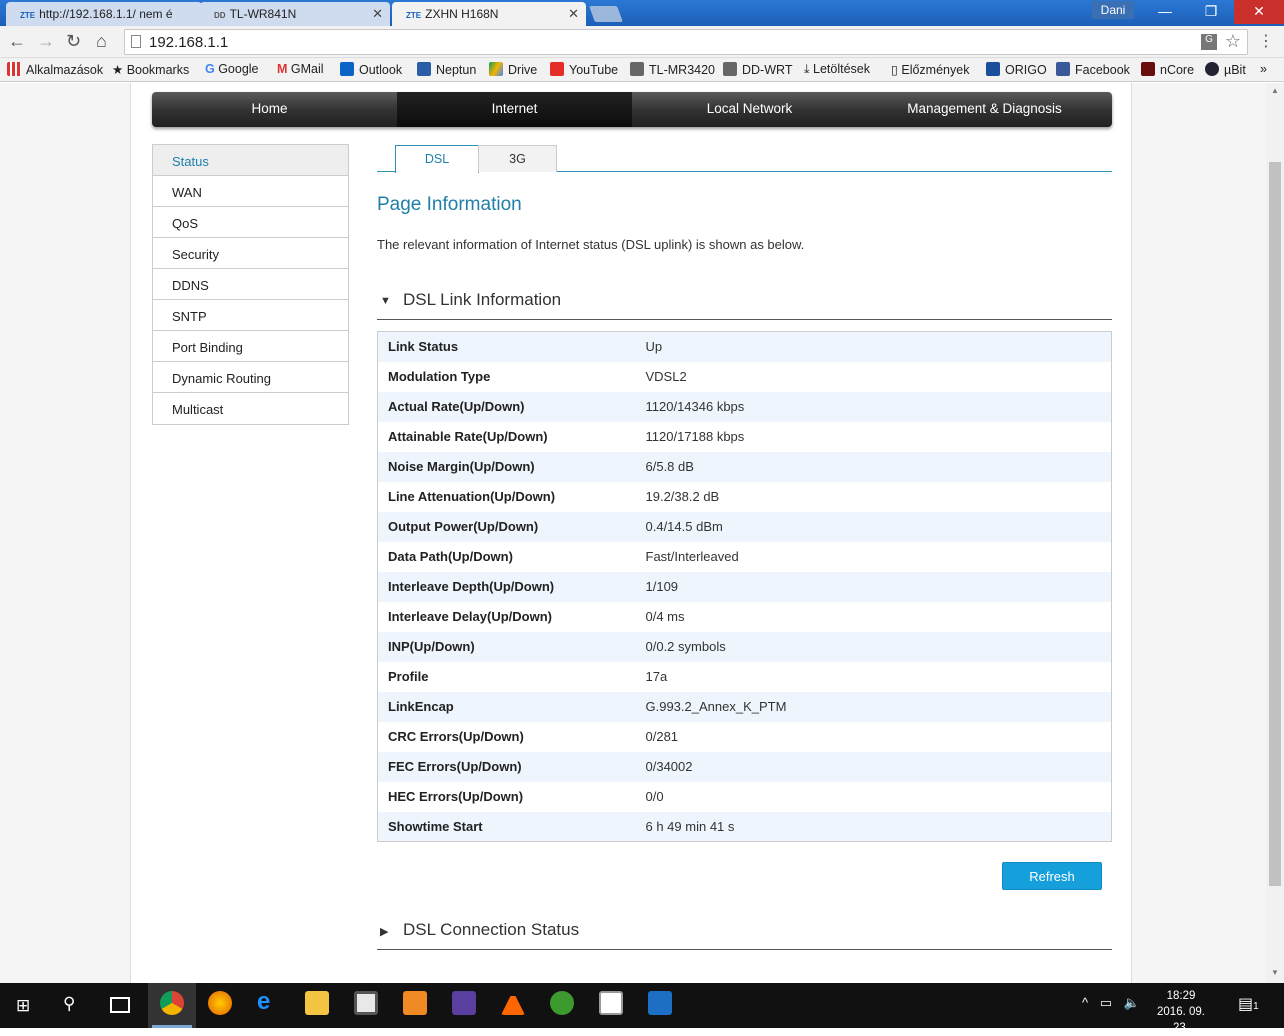 Image resolution: width=1284 pixels, height=1036 pixels. Describe the element at coordinates (686, 42) in the screenshot. I see `address-bar: 192.168.1.1 G ☆` at that location.